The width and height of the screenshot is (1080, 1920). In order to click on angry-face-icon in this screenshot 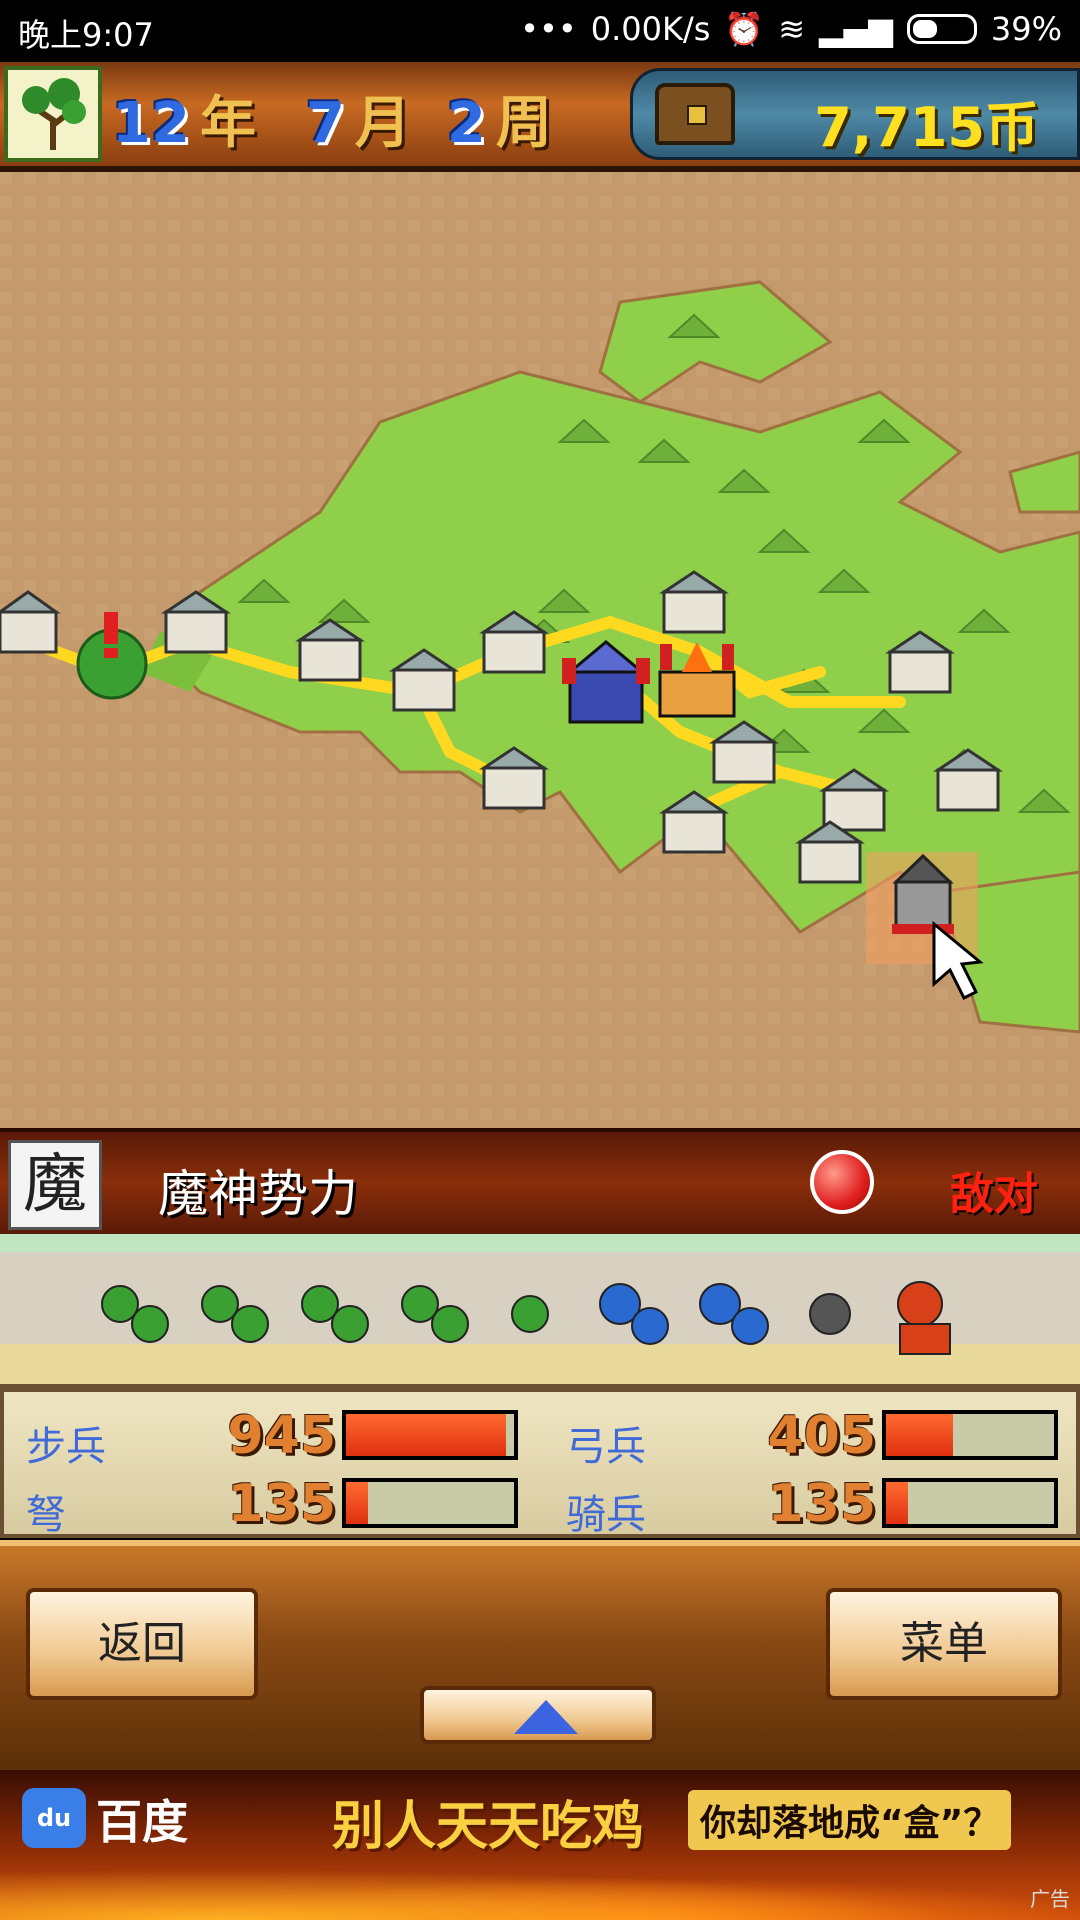, I will do `click(842, 1182)`.